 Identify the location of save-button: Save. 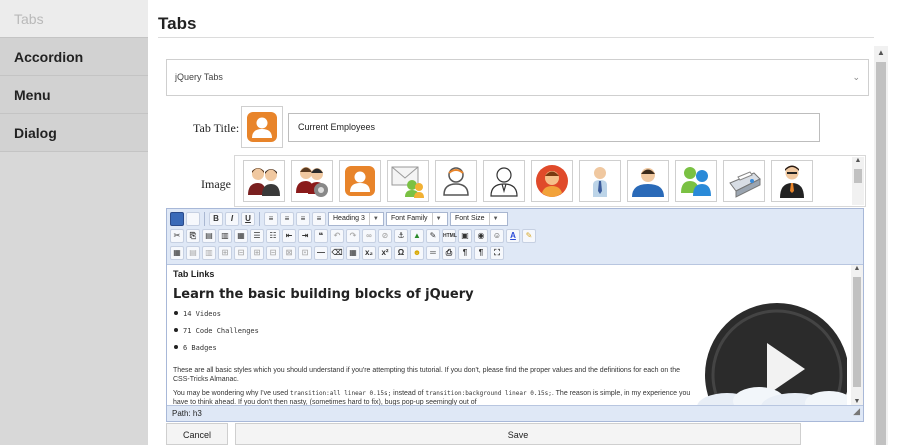
(518, 434).